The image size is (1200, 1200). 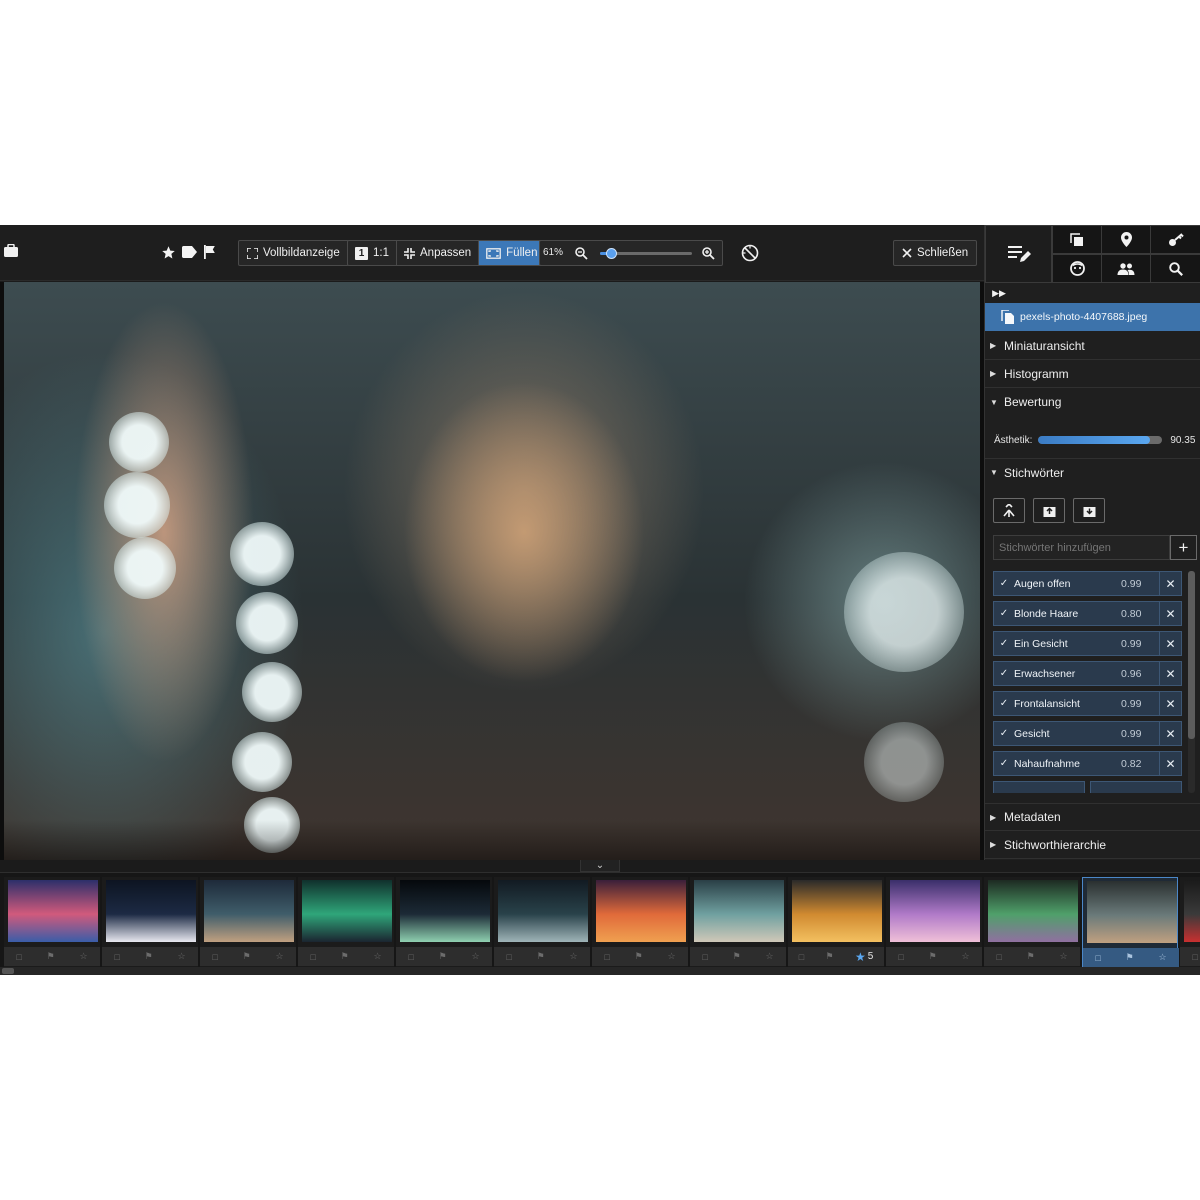 I want to click on keyword-chip: ✓ Ein Gesicht 0.99 ✕, so click(x=1087, y=643).